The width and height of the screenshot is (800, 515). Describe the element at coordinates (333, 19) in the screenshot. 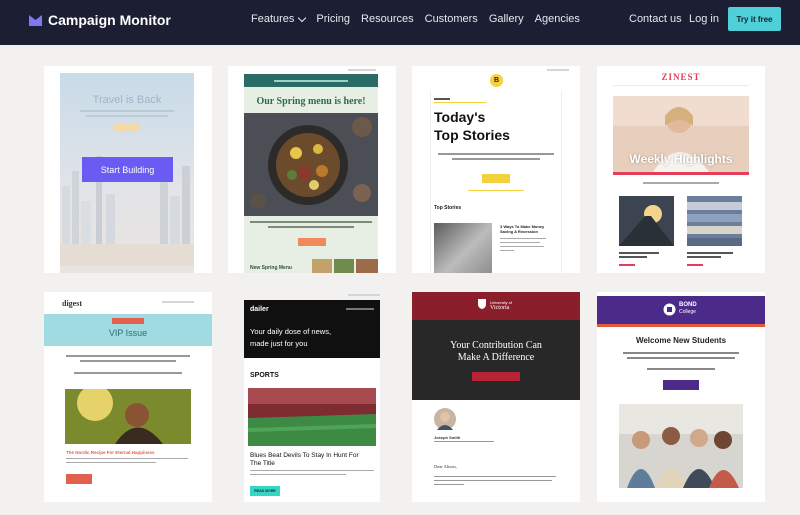

I see `nav-pricing: Pricing` at that location.